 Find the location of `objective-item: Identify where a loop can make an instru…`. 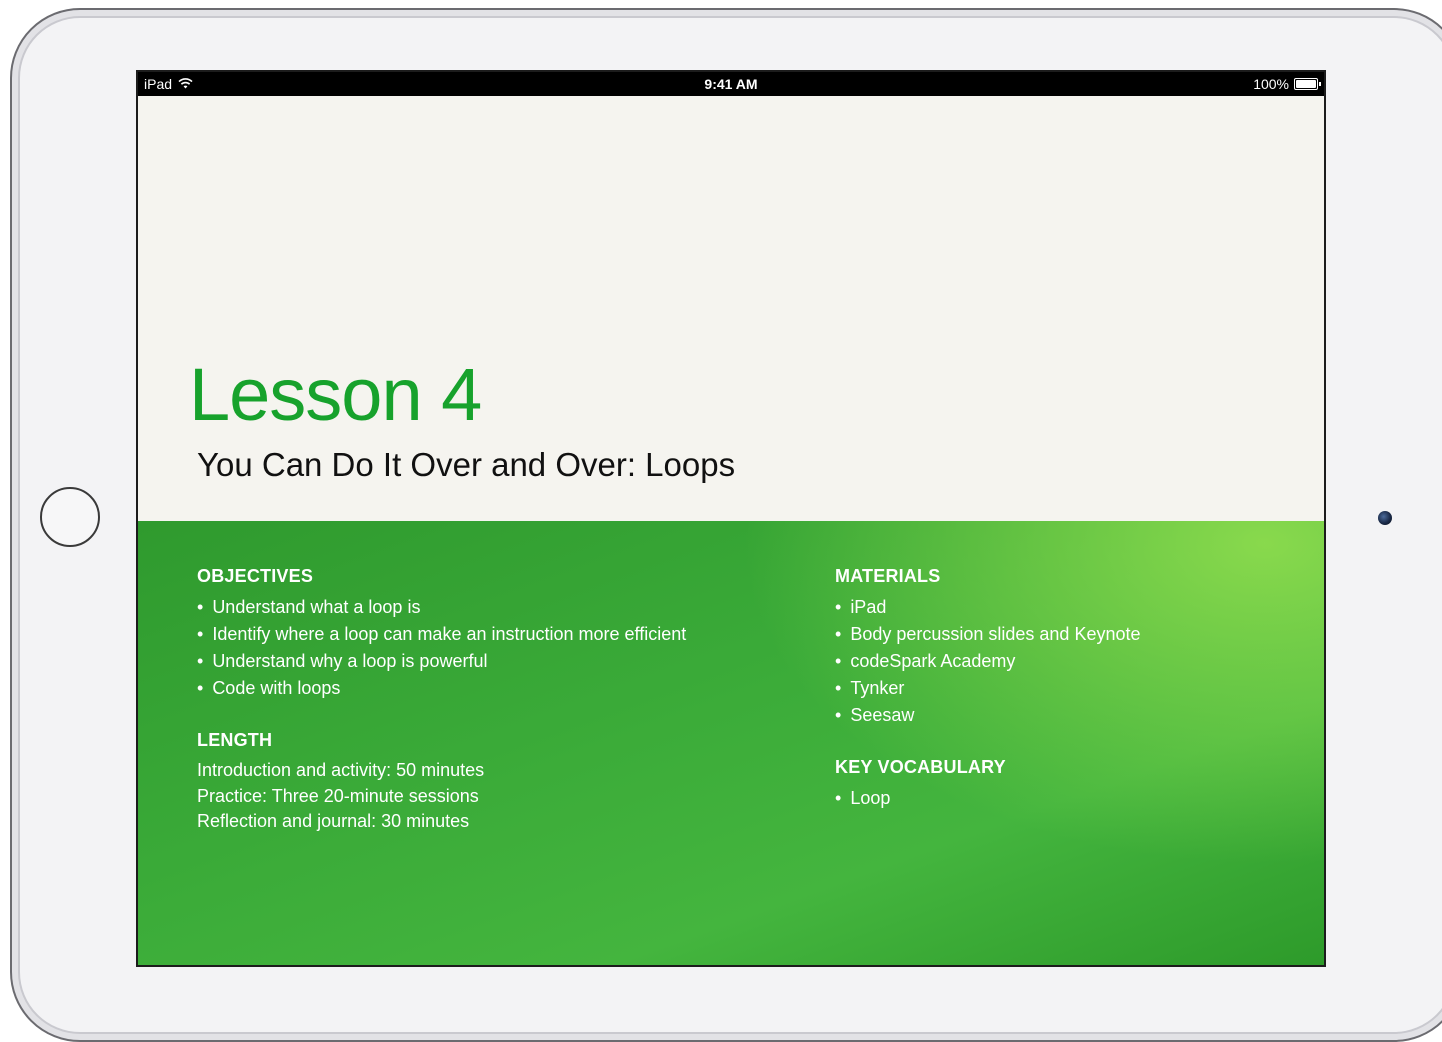

objective-item: Identify where a loop can make an instru… is located at coordinates (441, 634).